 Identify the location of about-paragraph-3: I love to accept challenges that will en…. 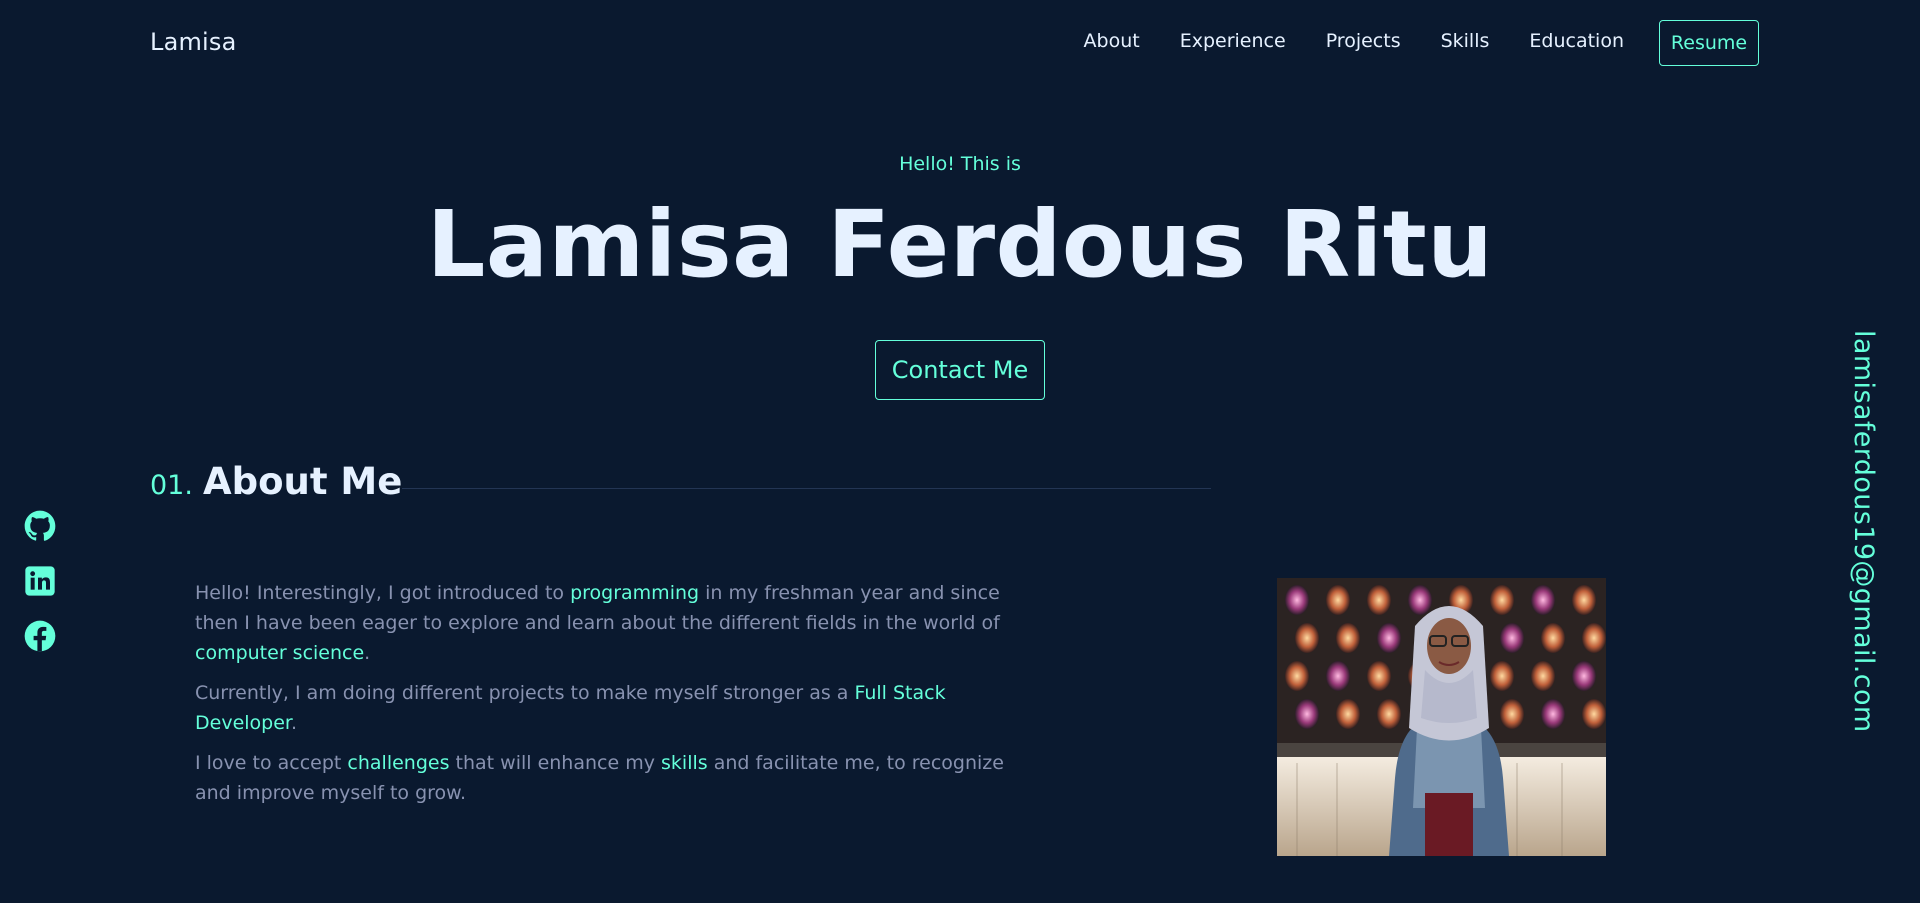
(605, 778).